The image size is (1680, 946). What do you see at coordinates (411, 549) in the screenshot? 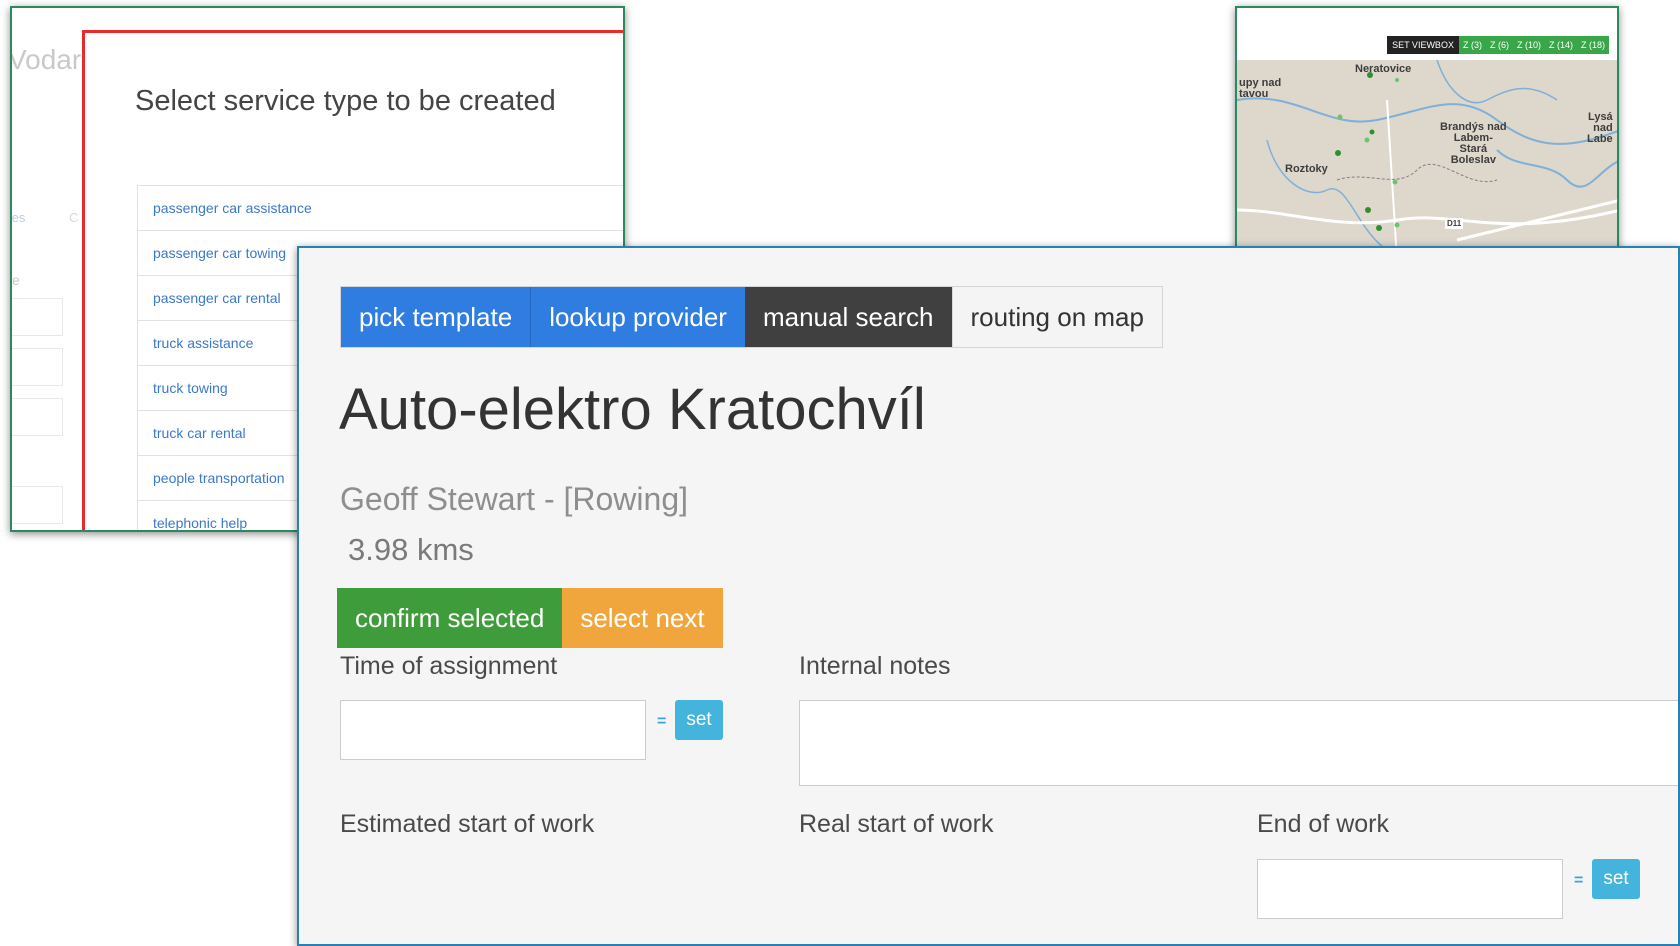
I see `provider-distance: 3.98 kms` at bounding box center [411, 549].